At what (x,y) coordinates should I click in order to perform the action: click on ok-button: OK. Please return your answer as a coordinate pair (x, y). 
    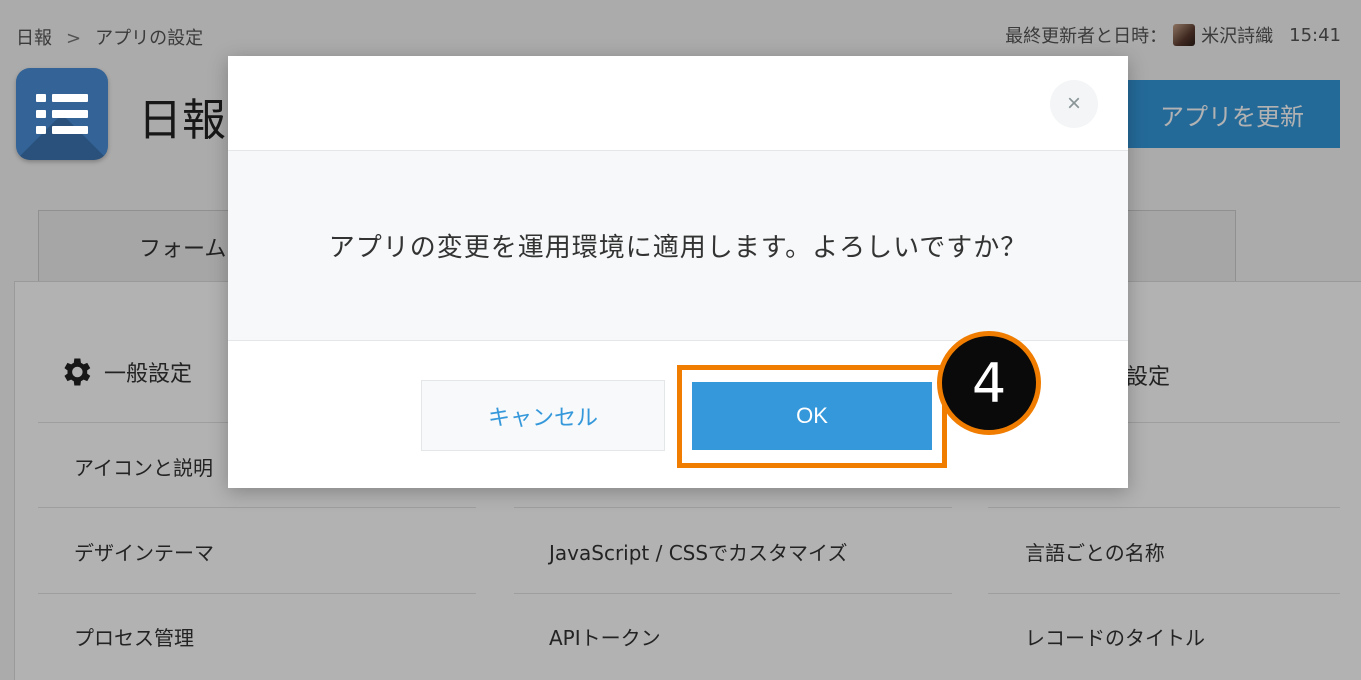
    Looking at the image, I should click on (812, 416).